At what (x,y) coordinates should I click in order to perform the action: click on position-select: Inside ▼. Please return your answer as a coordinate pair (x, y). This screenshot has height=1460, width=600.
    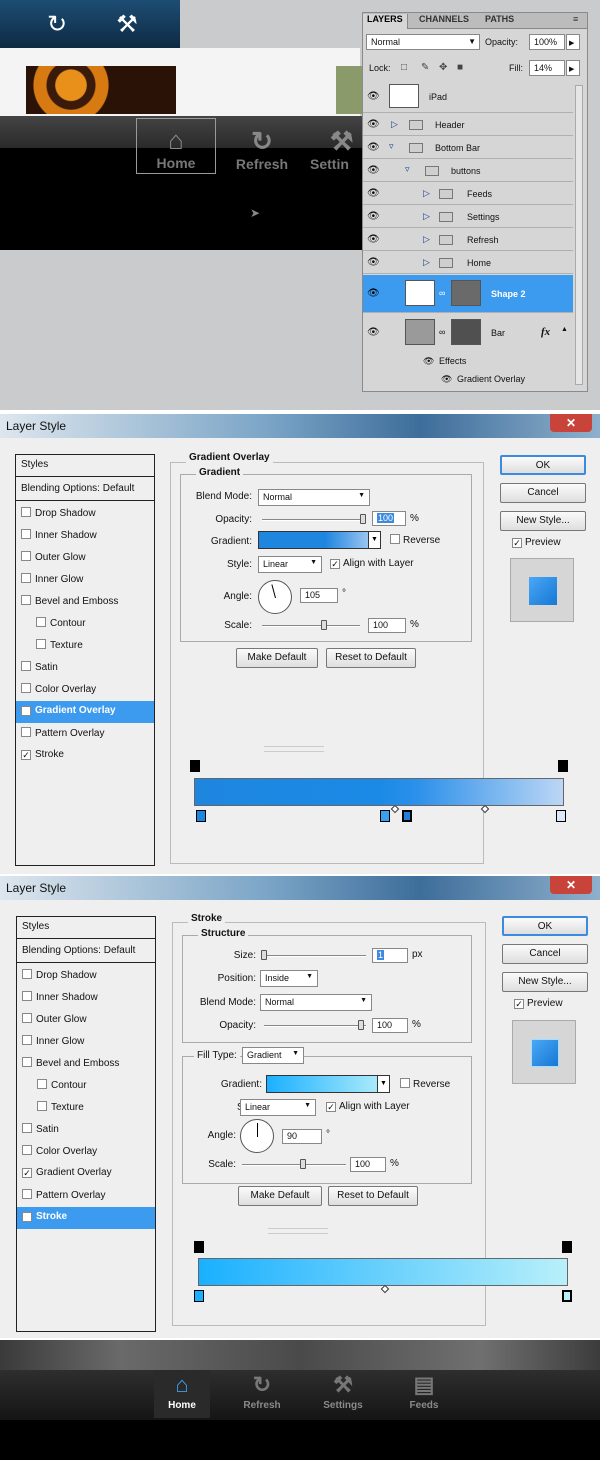
    Looking at the image, I should click on (289, 978).